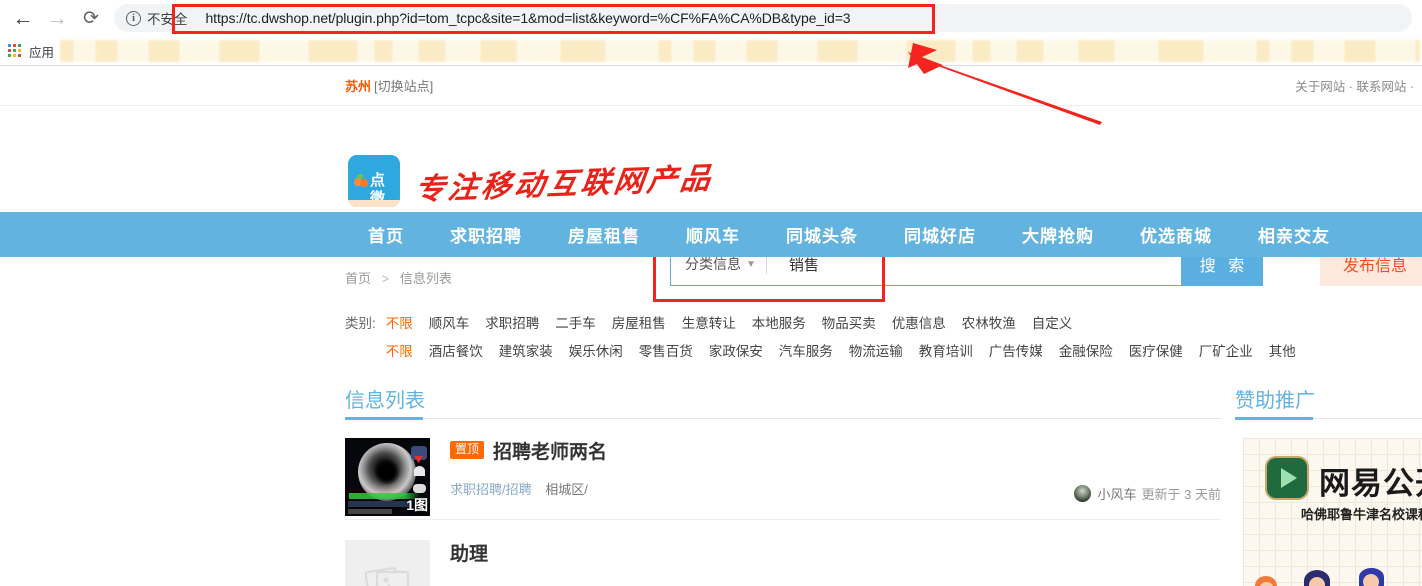  I want to click on filter-item-custom: 自定义, so click(1052, 322).